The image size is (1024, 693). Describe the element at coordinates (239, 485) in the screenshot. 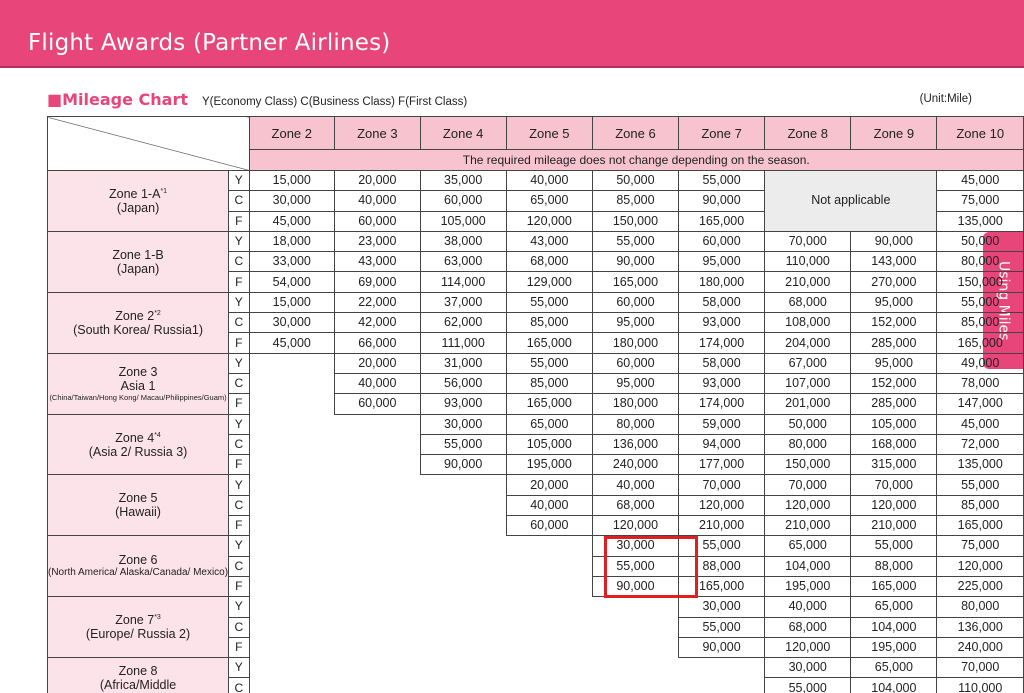

I see `class-code: Y` at that location.